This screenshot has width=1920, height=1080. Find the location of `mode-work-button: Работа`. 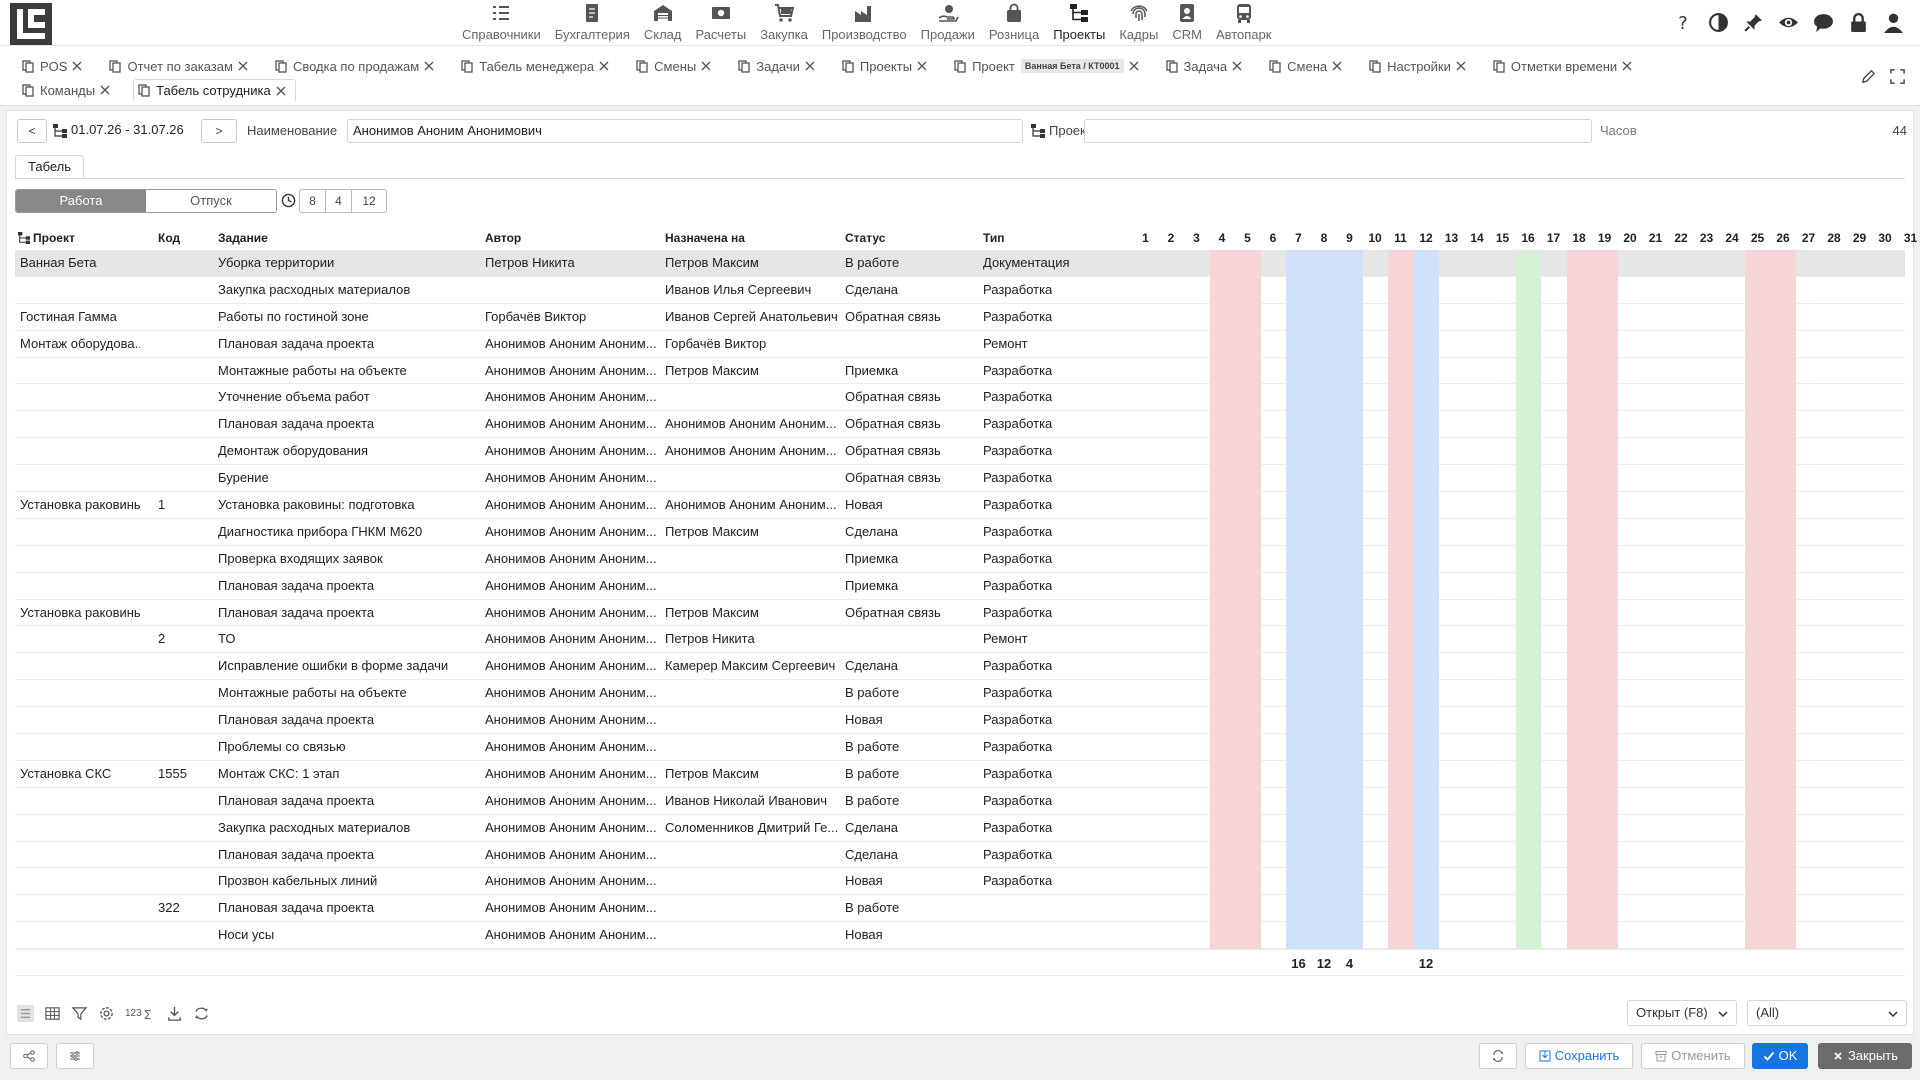

mode-work-button: Работа is located at coordinates (81, 201).